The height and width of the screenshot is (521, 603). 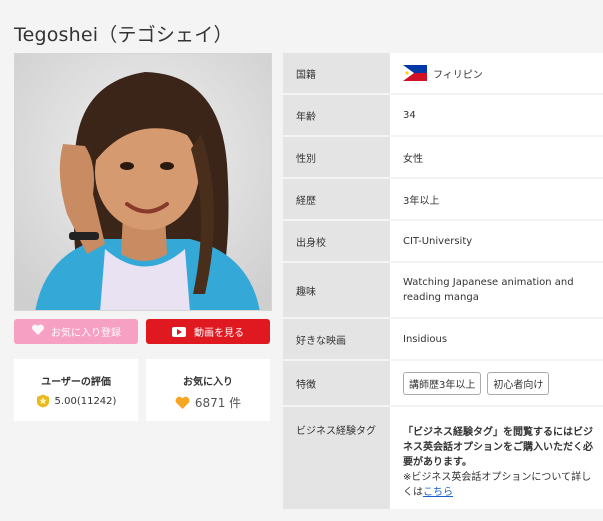 I want to click on experience-label: 経歴, so click(x=336, y=199).